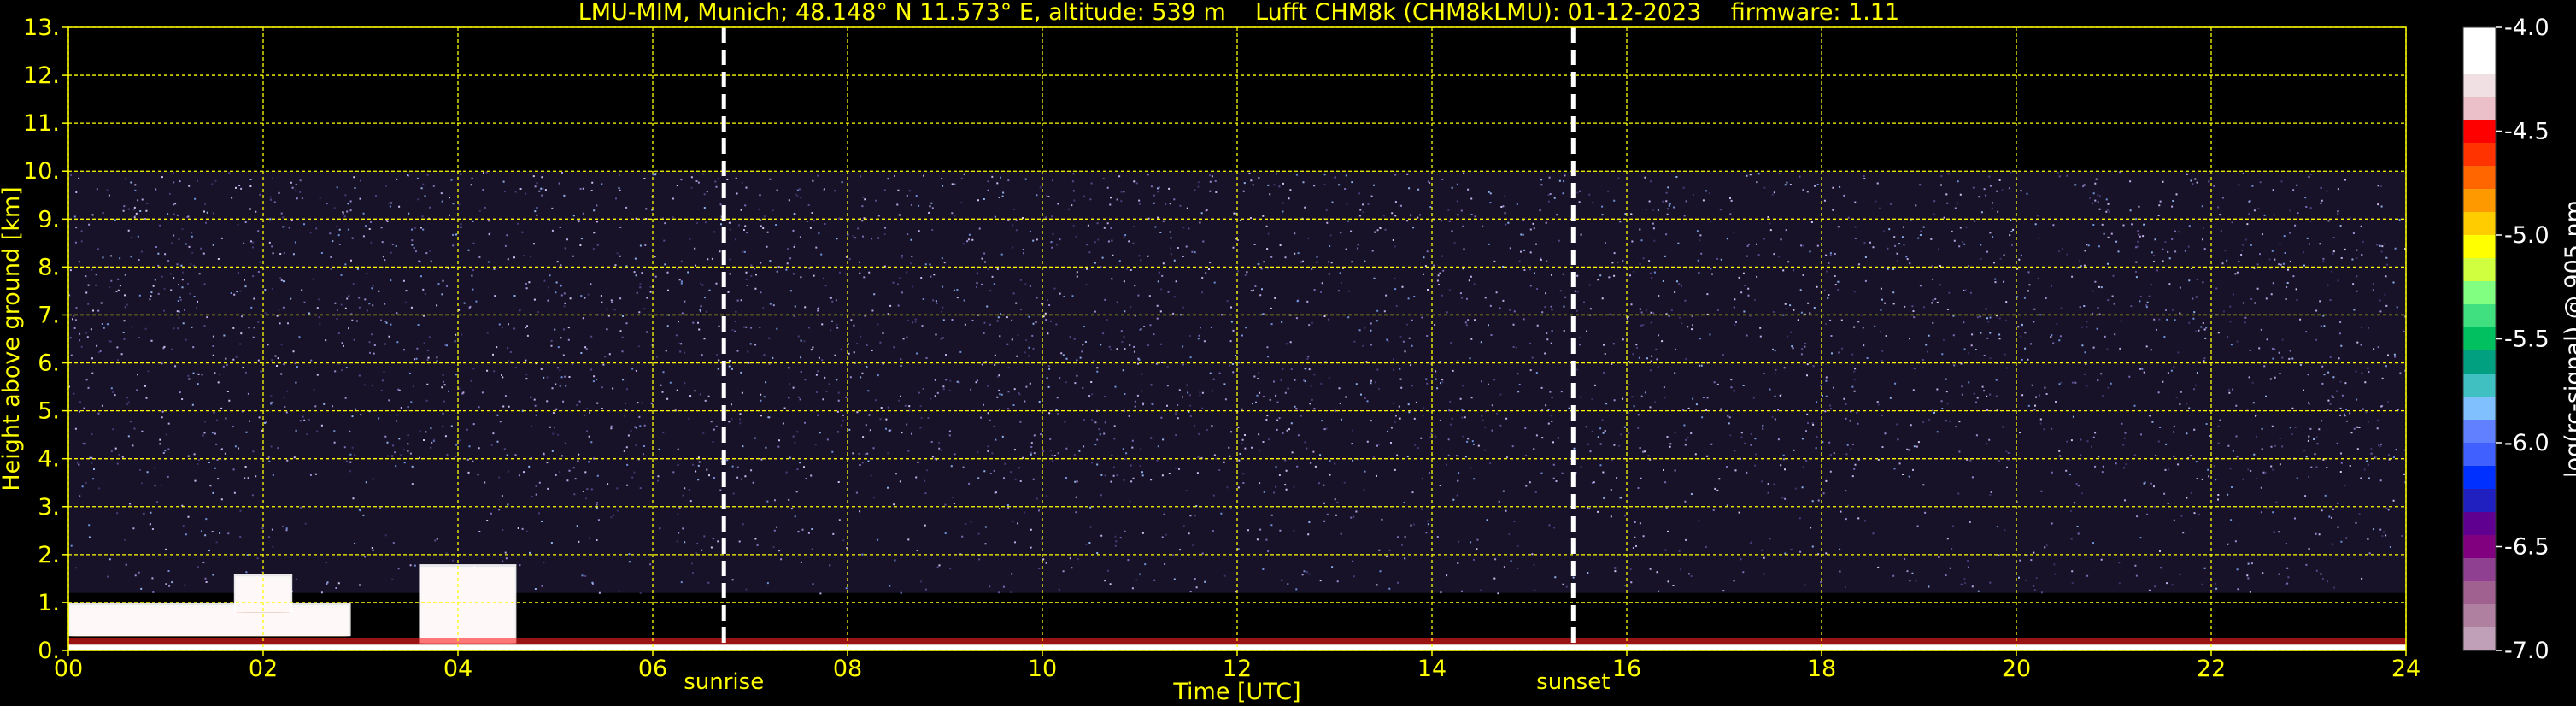  Describe the element at coordinates (49, 459) in the screenshot. I see `y-tick-label: 4.` at that location.